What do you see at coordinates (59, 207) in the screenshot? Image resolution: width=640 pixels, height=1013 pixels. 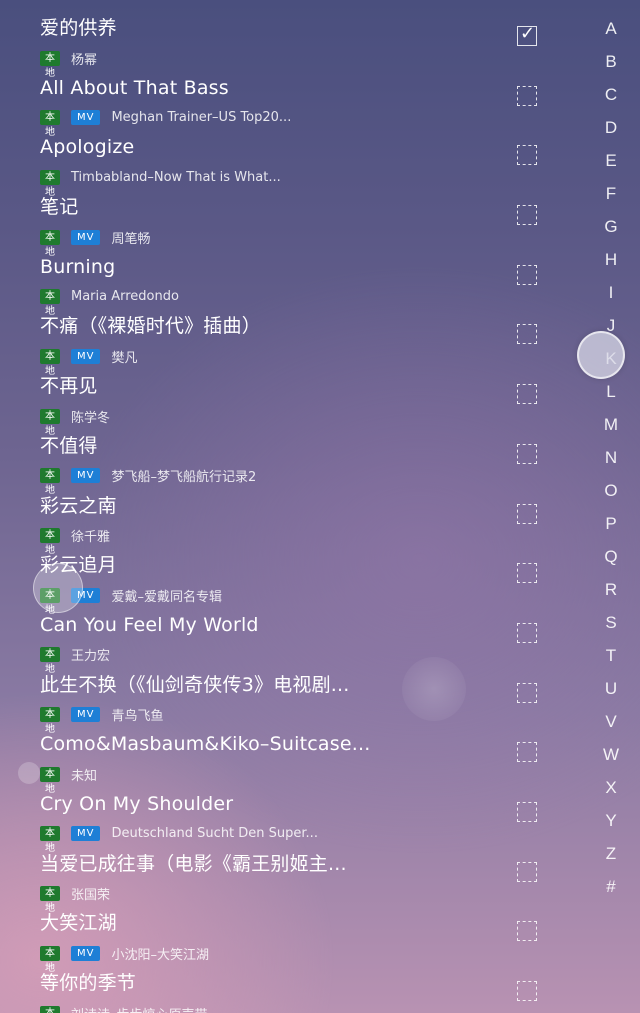 I see `song-title: 笔记` at bounding box center [59, 207].